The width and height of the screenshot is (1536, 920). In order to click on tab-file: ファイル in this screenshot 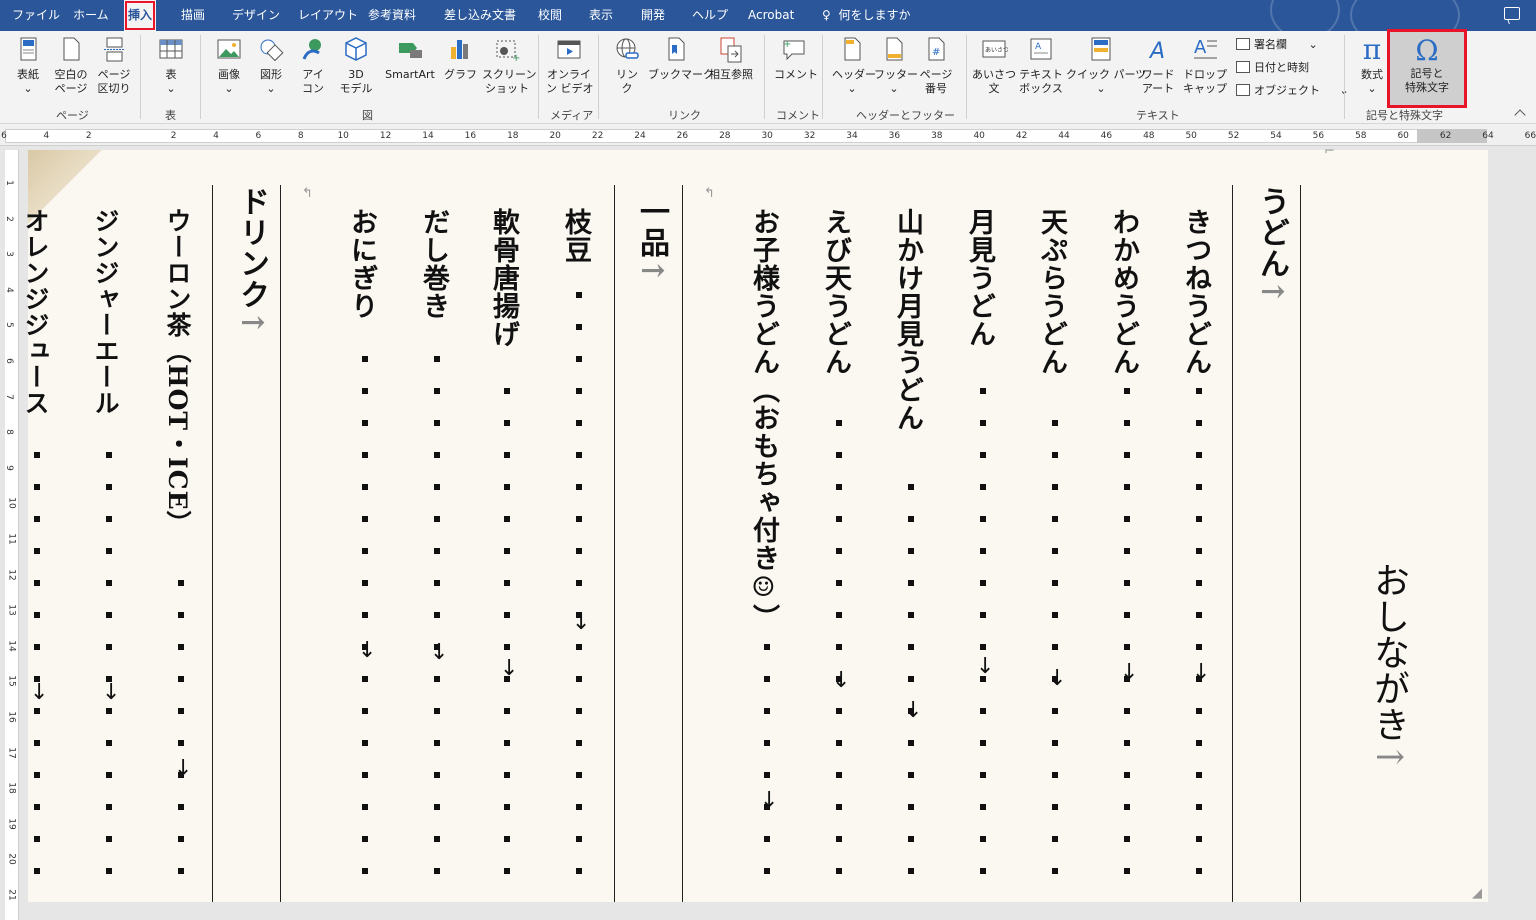, I will do `click(36, 15)`.